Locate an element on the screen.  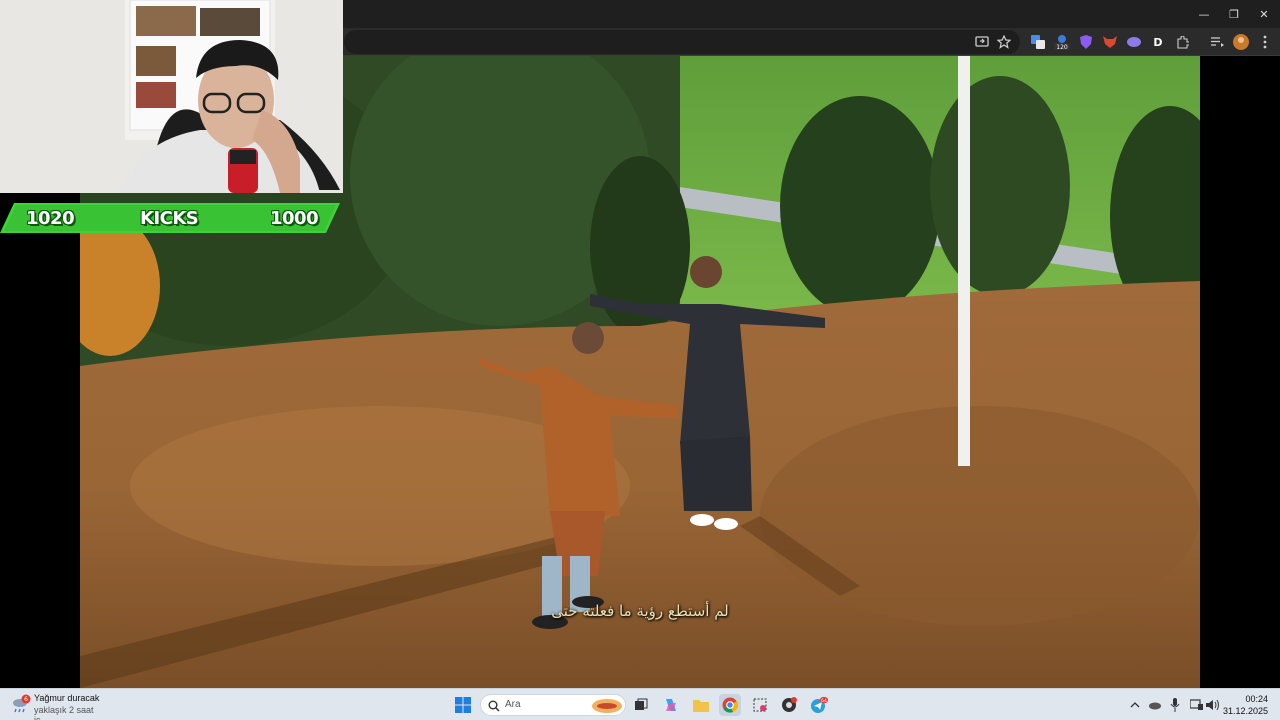
copilot-icon is located at coordinates (671, 705).